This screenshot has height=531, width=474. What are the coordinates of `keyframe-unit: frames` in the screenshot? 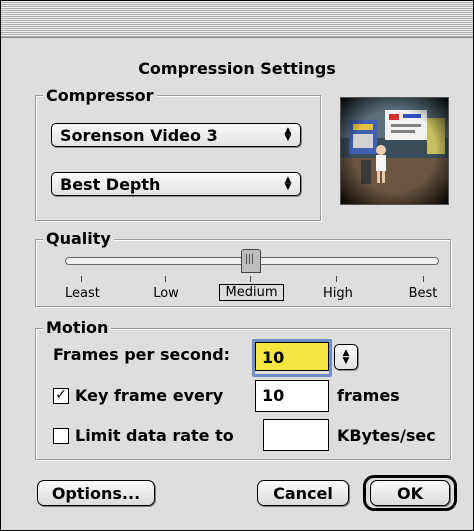 It's located at (368, 395).